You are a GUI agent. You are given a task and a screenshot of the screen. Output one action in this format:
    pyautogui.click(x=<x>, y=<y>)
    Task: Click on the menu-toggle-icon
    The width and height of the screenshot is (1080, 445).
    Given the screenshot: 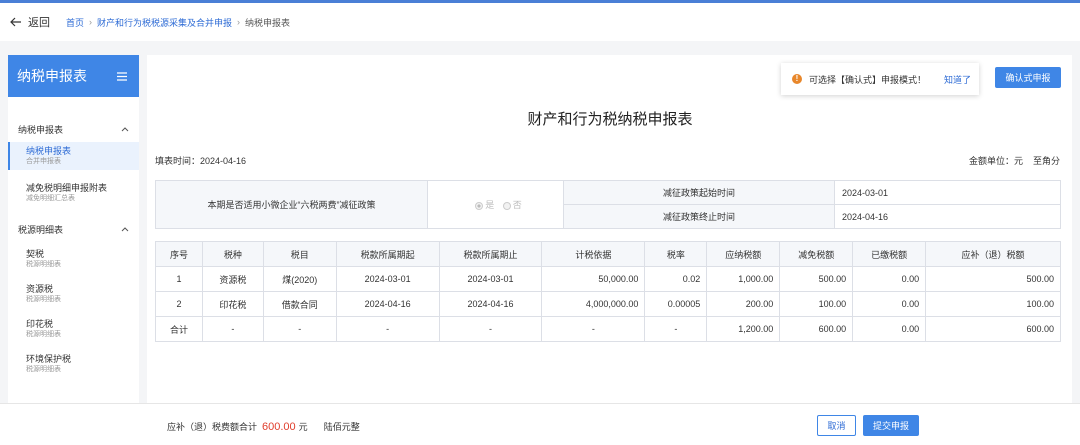 What is the action you would take?
    pyautogui.click(x=122, y=76)
    